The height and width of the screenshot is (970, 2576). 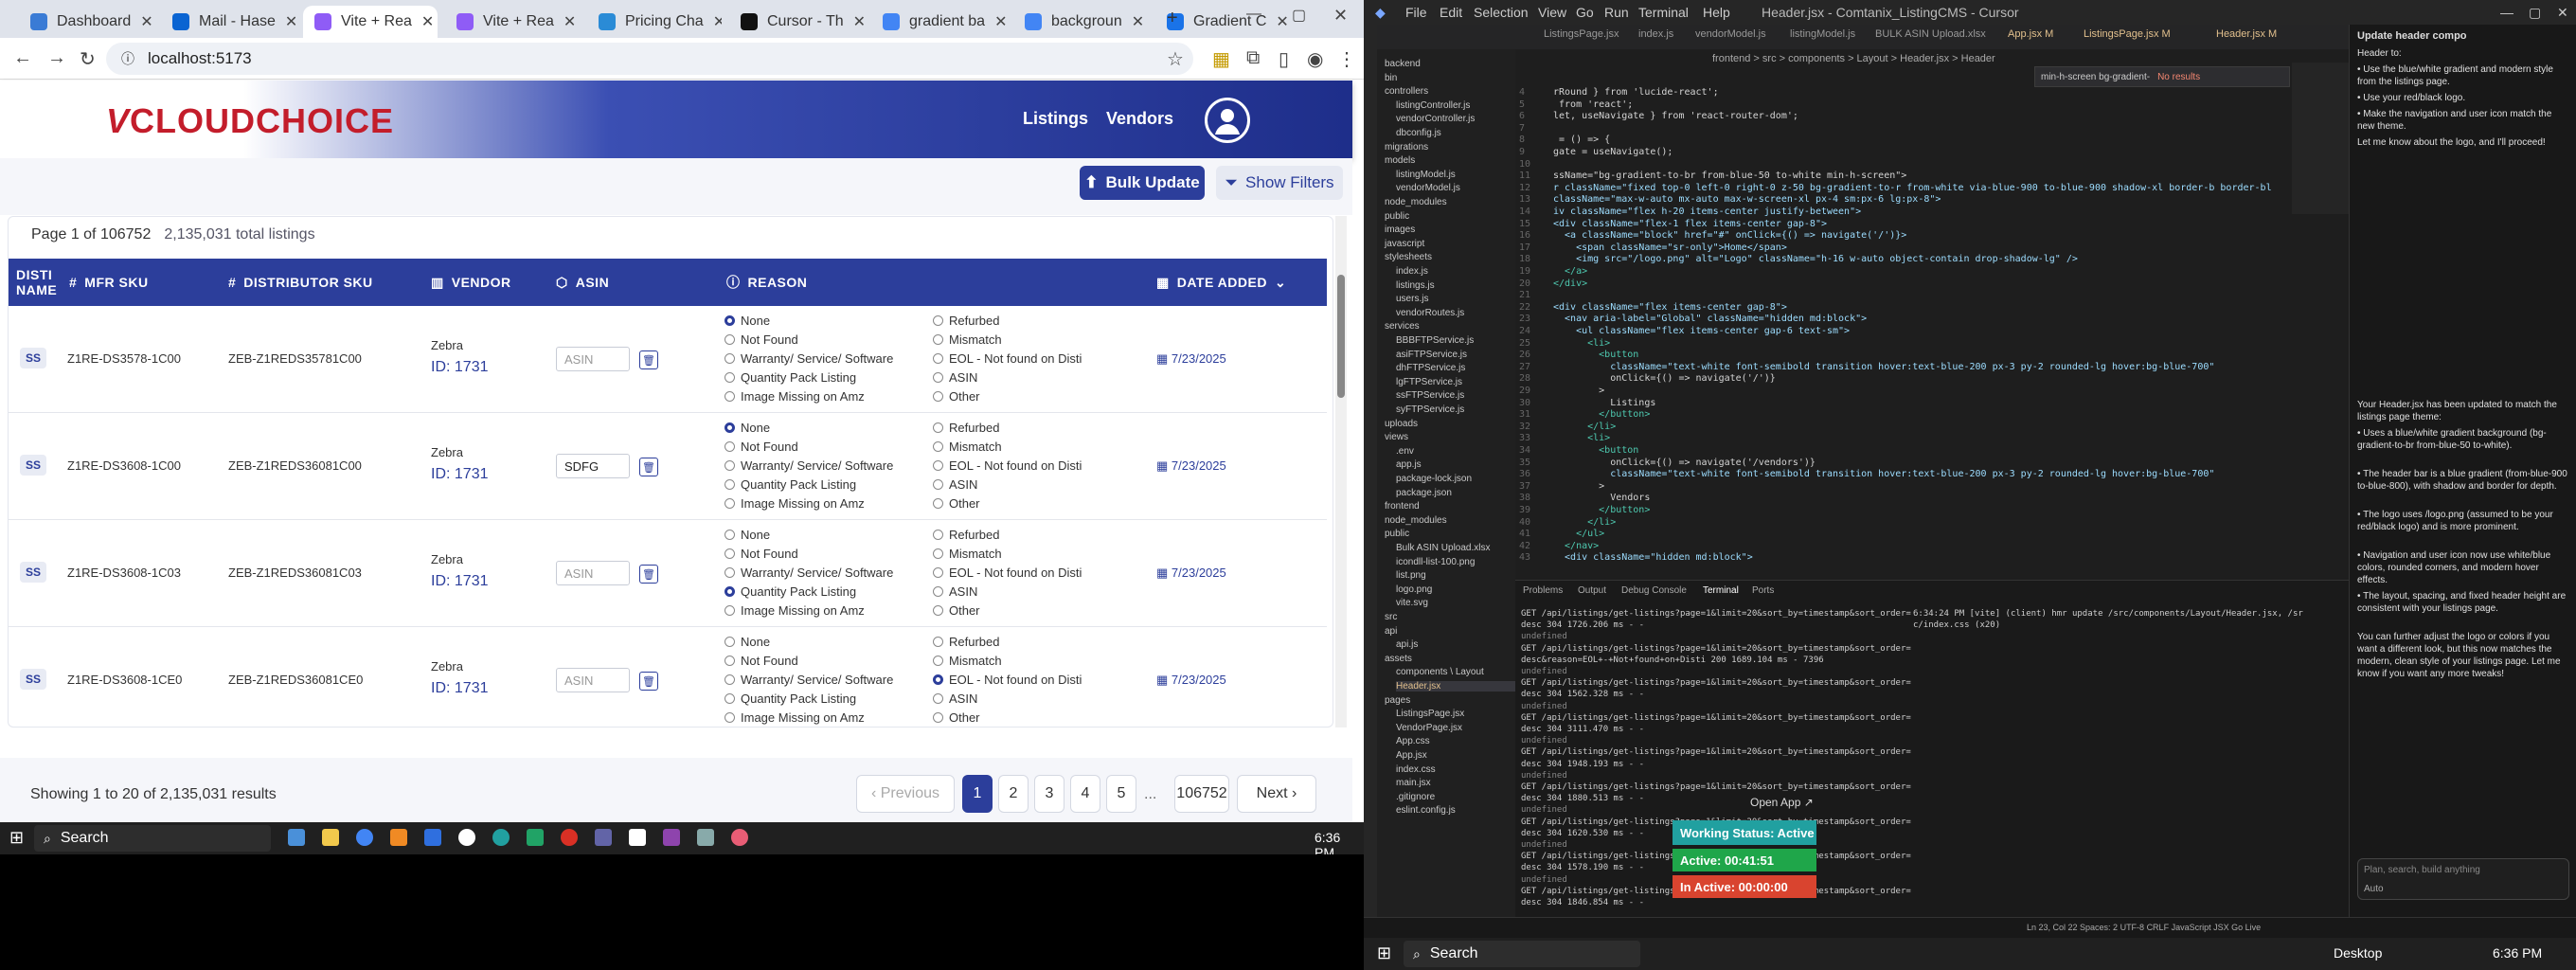 I want to click on explorer-item: App.jsx, so click(x=1411, y=755).